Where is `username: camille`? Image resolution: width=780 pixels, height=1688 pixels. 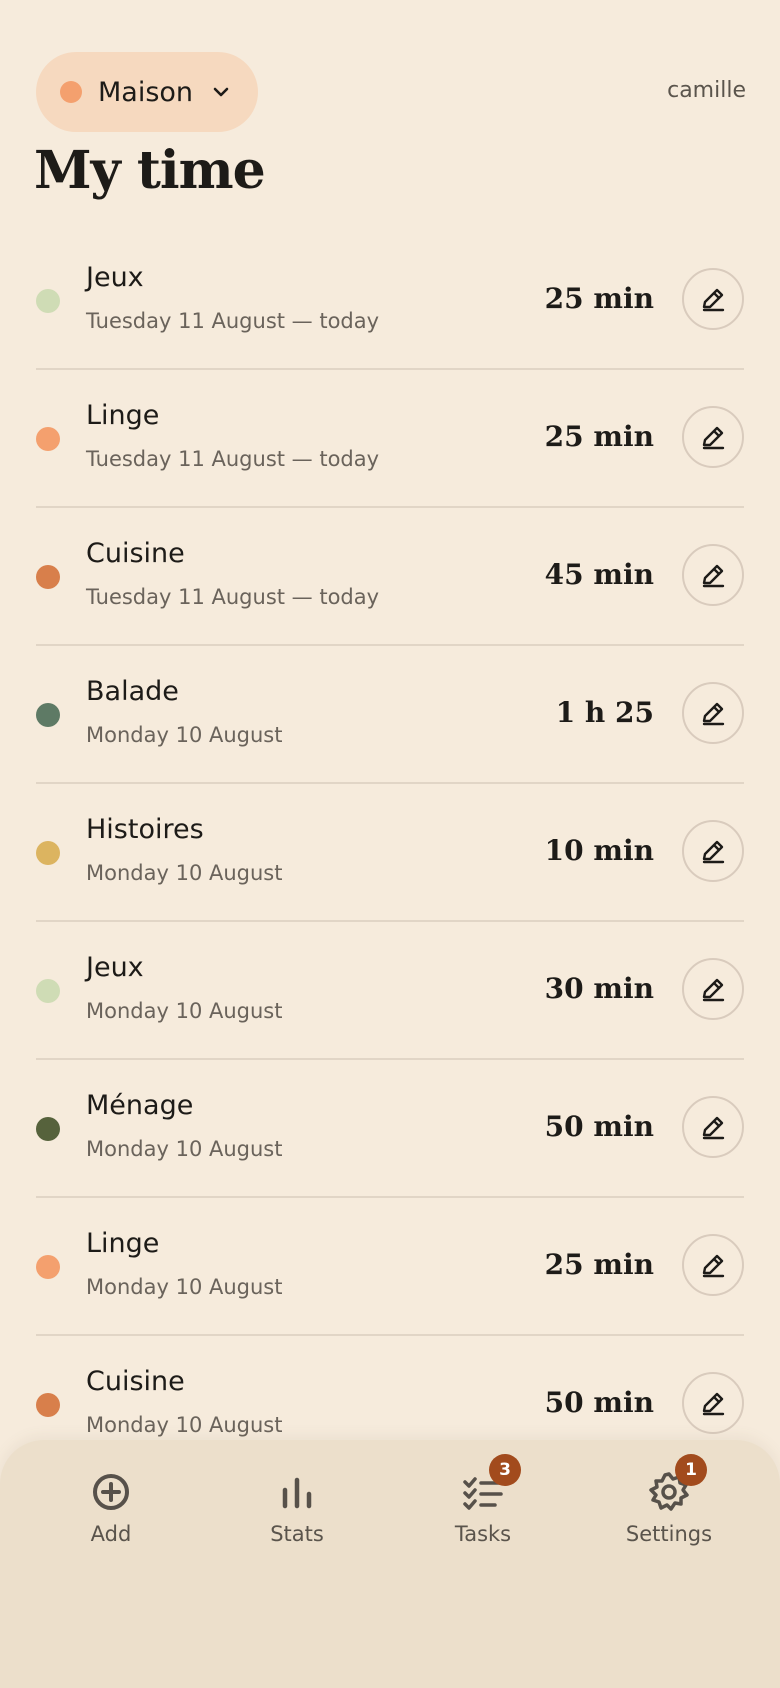
username: camille is located at coordinates (706, 90).